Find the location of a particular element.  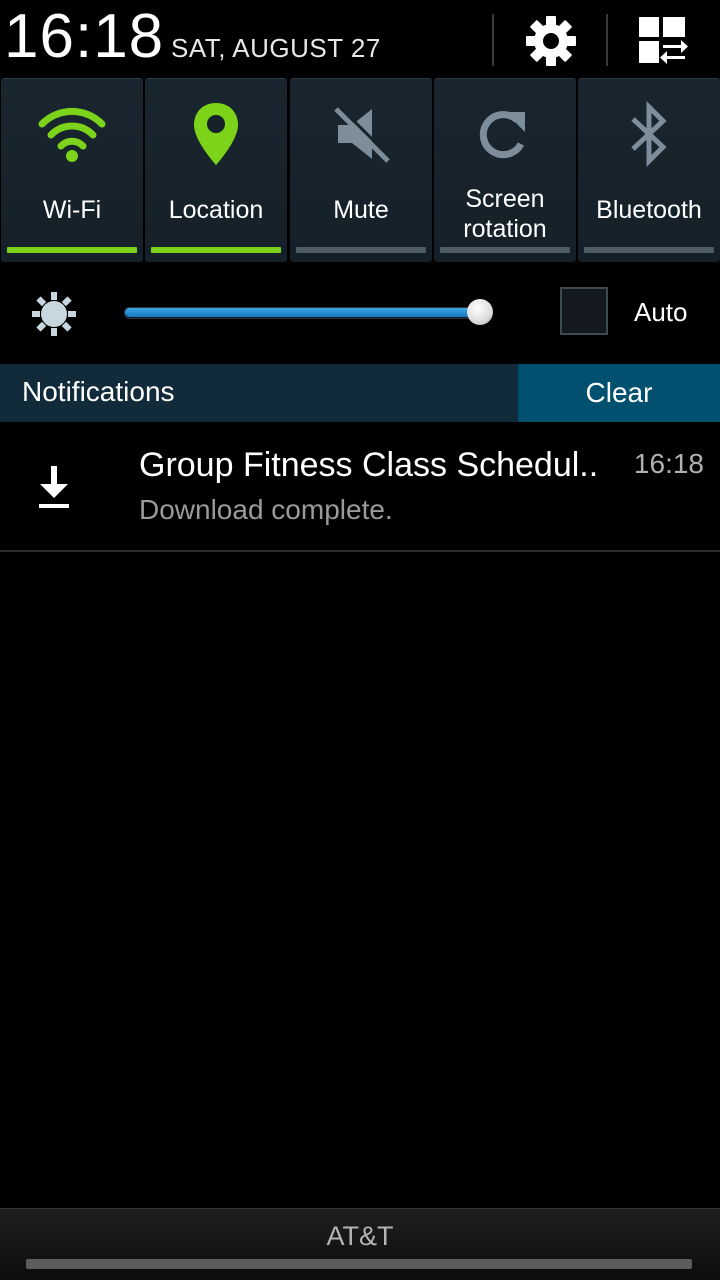

status-header: 16:18 SAT, AUGUST 27 is located at coordinates (360, 39).